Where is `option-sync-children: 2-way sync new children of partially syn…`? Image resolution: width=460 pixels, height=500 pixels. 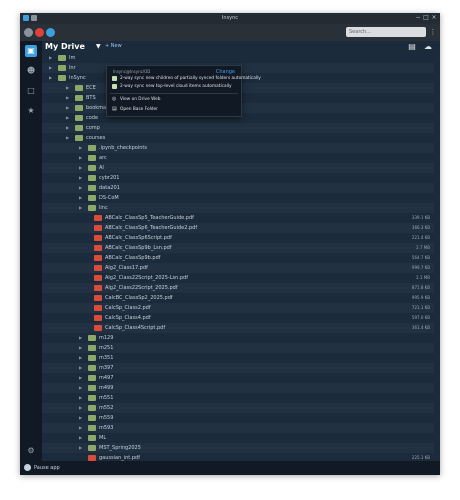
option-sync-children: 2-way sync new children of partially syn… is located at coordinates (190, 78).